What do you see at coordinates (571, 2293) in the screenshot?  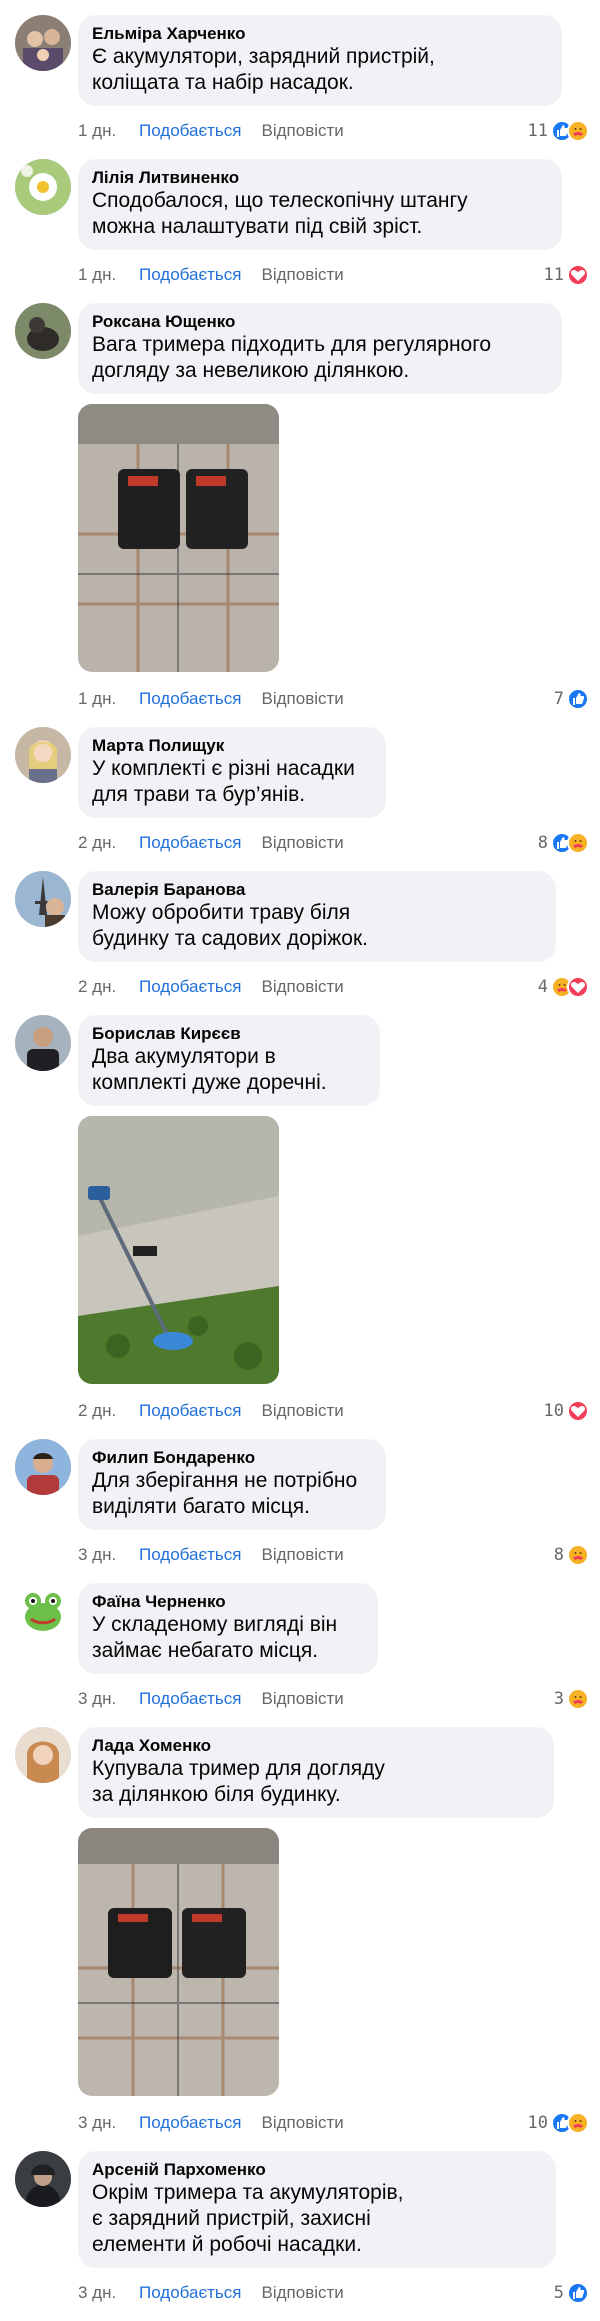 I see `reactions-summary: 5` at bounding box center [571, 2293].